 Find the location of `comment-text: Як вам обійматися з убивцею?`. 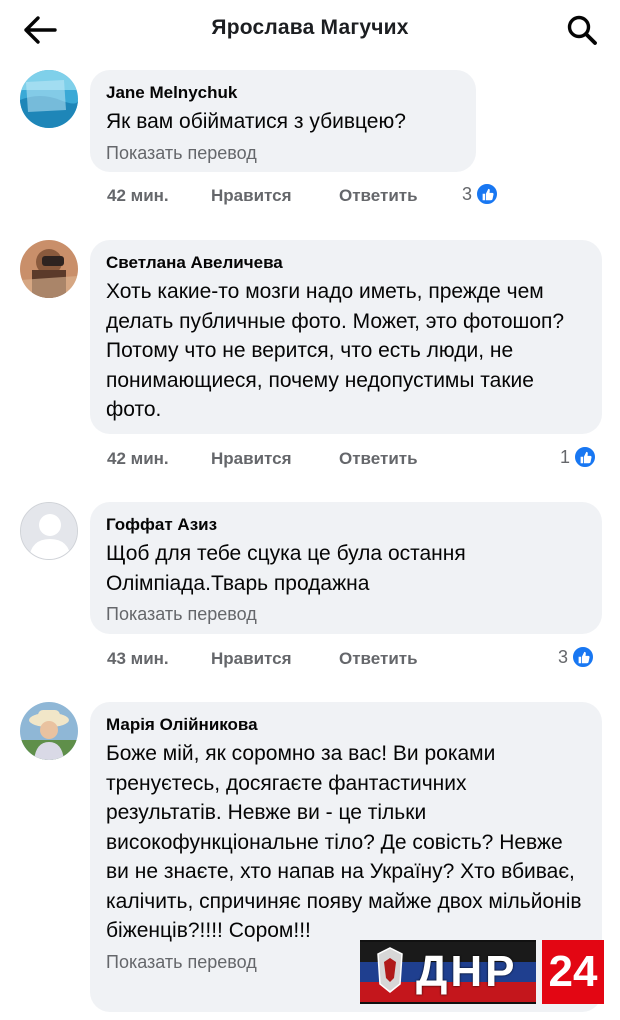

comment-text: Як вам обійматися з убивцею? is located at coordinates (256, 121).